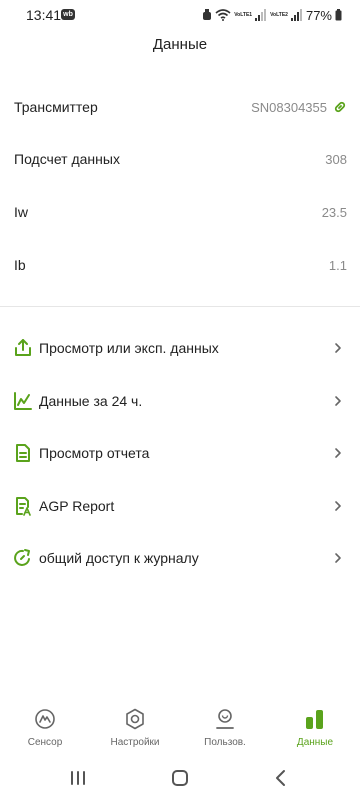 The height and width of the screenshot is (800, 360). What do you see at coordinates (296, 15) in the screenshot?
I see `signal-2-icon` at bounding box center [296, 15].